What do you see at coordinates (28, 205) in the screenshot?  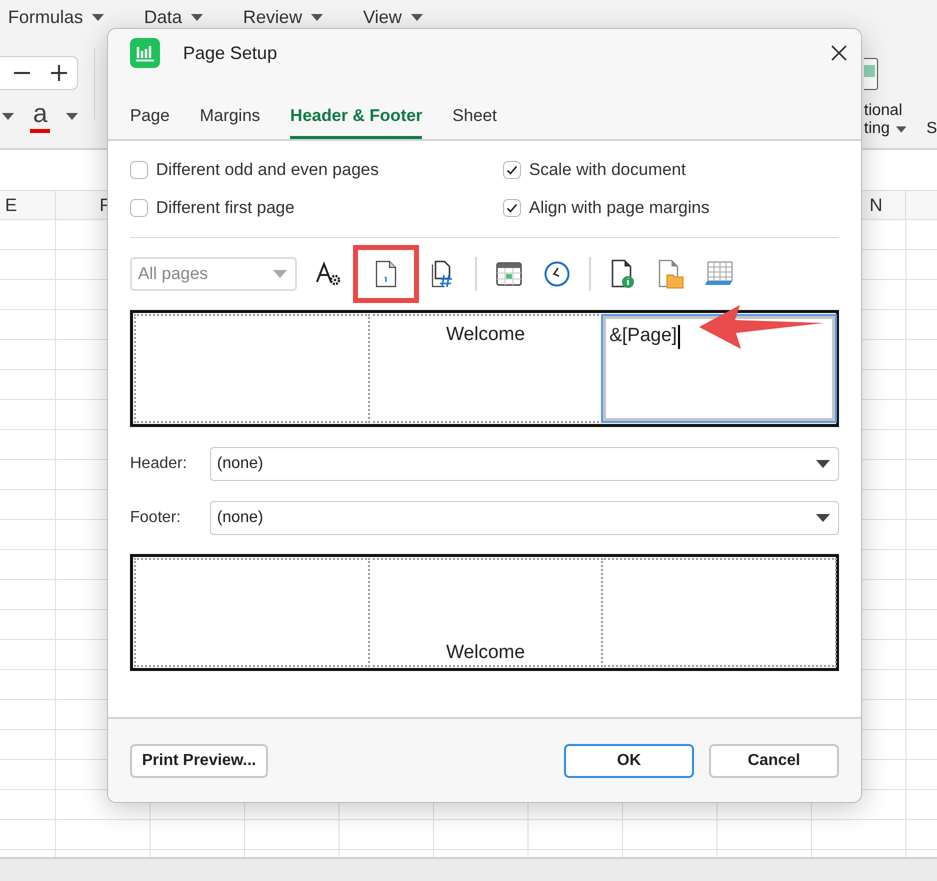 I see `column-header: E` at bounding box center [28, 205].